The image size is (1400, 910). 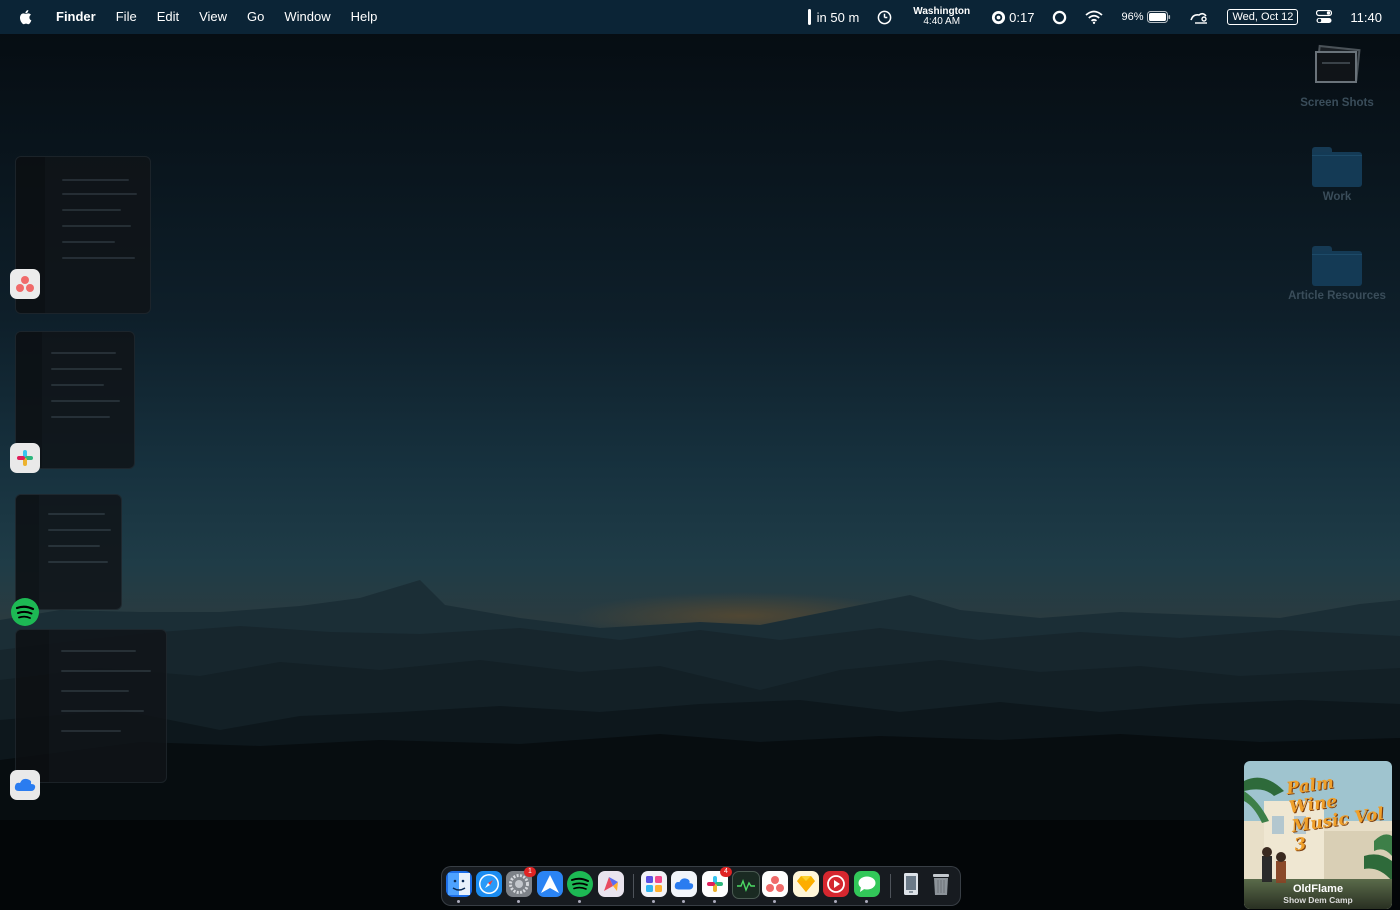 I want to click on notification-badge: 1, so click(x=530, y=872).